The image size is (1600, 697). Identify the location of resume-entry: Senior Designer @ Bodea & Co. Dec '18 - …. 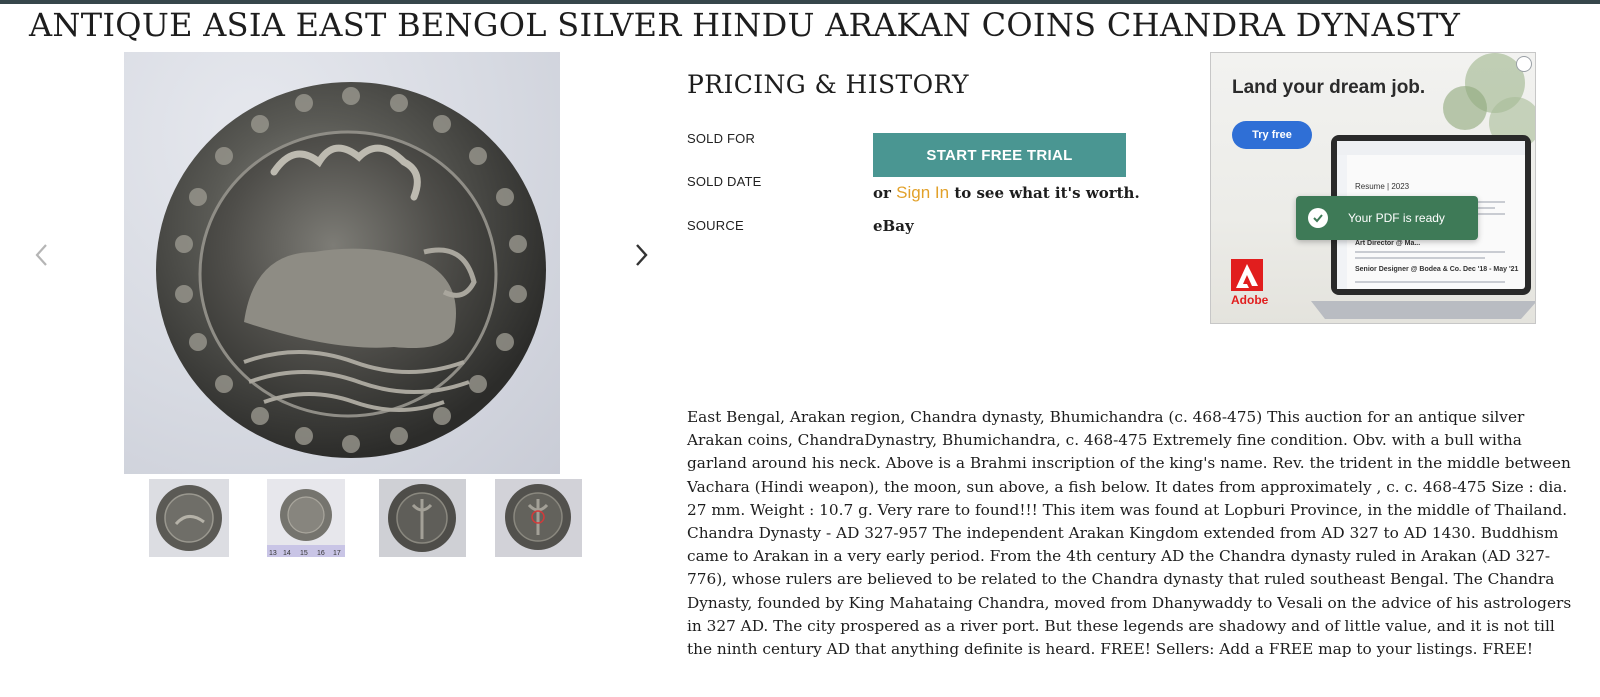
(1437, 269).